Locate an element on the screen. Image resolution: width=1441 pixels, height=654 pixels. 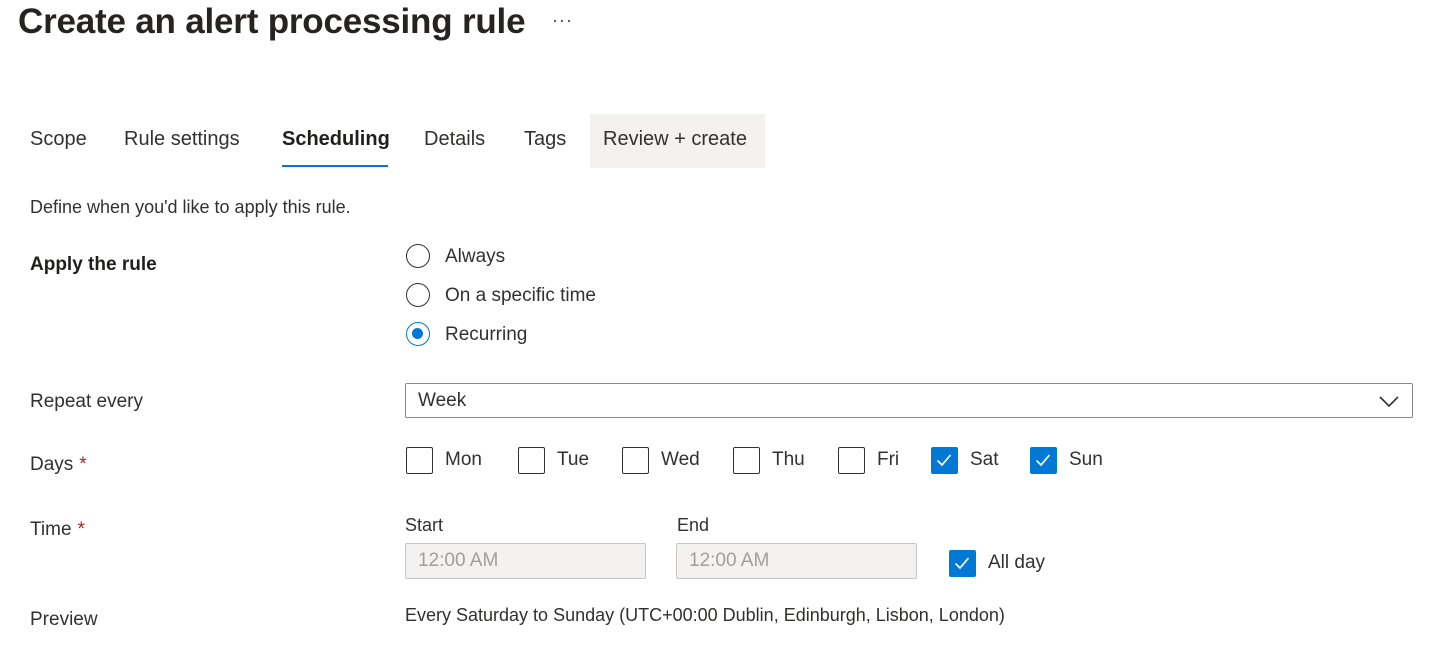
end-time-field is located at coordinates (796, 561).